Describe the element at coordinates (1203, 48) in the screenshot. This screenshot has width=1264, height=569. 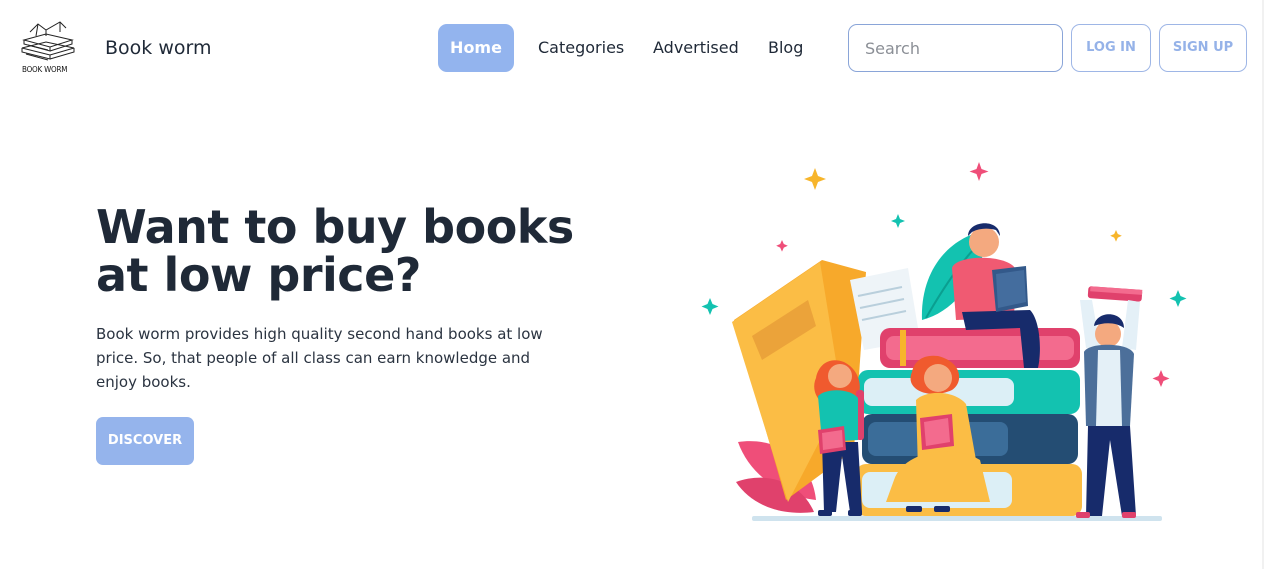
I see `signup-button: SIGN UP` at that location.